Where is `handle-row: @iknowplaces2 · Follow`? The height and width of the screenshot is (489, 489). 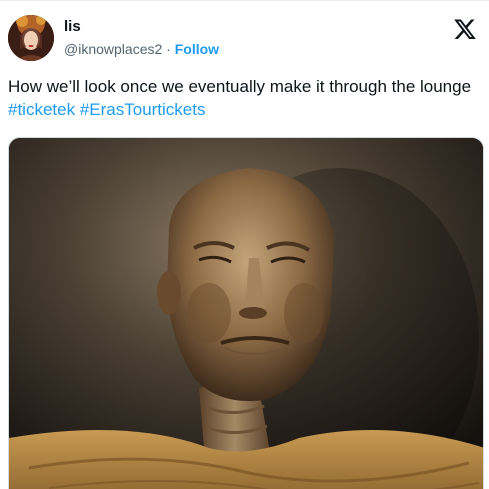 handle-row: @iknowplaces2 · Follow is located at coordinates (141, 49).